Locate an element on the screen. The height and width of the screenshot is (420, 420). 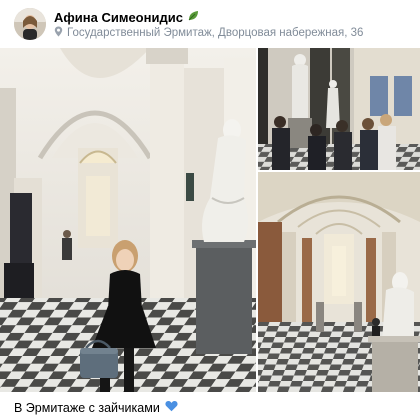
caption-text: В Эрмитаже с зайчиками is located at coordinates (87, 407).